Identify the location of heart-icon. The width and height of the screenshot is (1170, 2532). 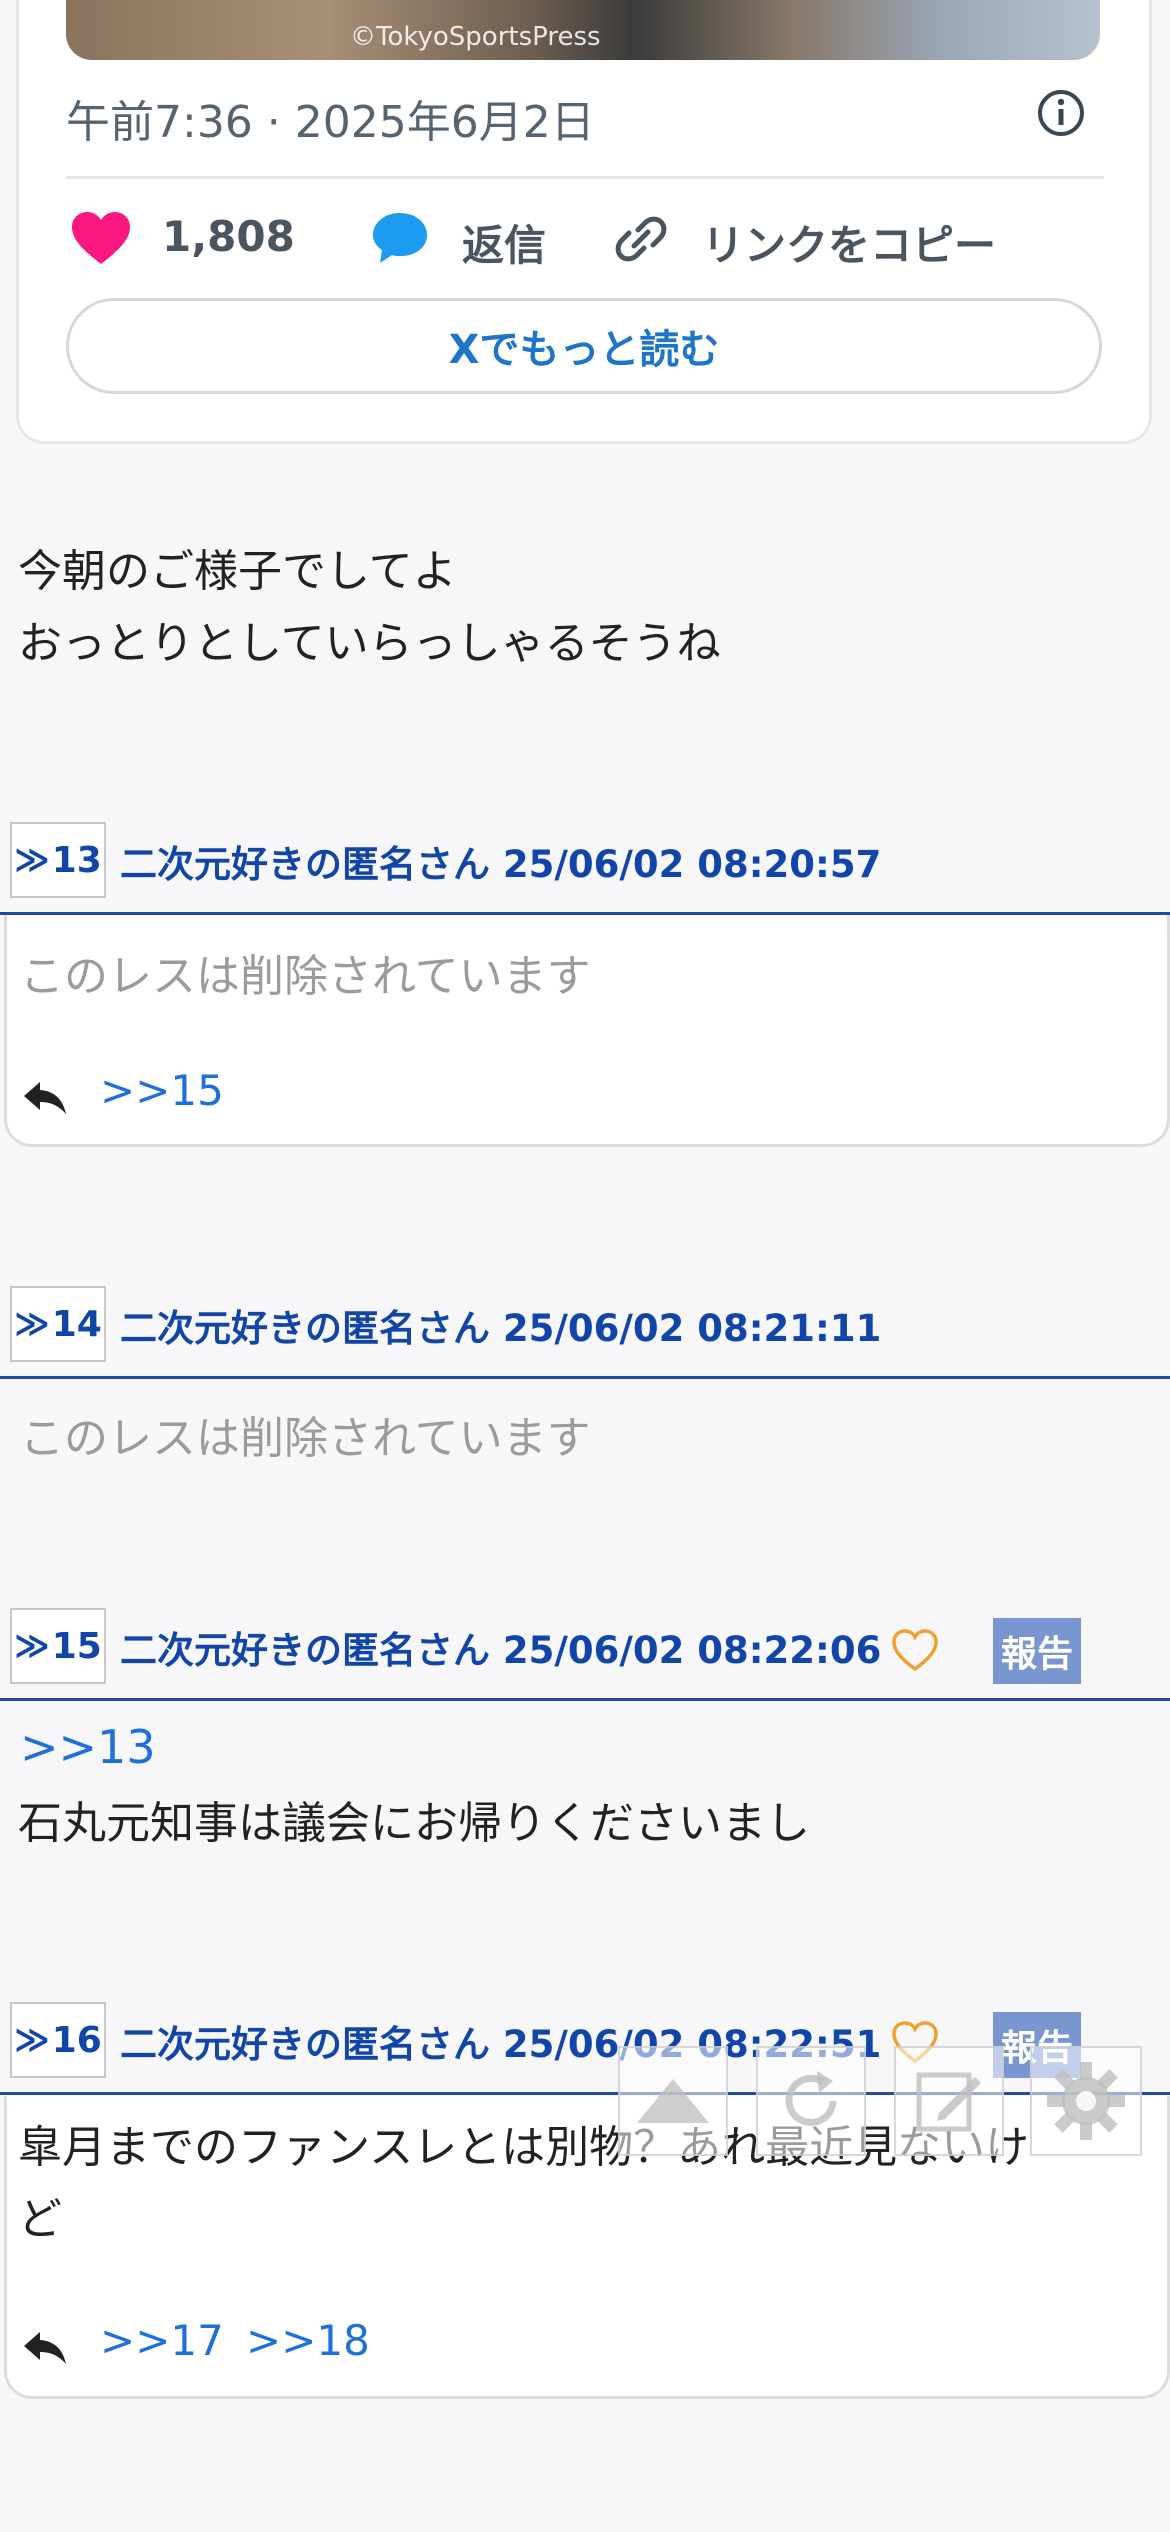
(101, 238).